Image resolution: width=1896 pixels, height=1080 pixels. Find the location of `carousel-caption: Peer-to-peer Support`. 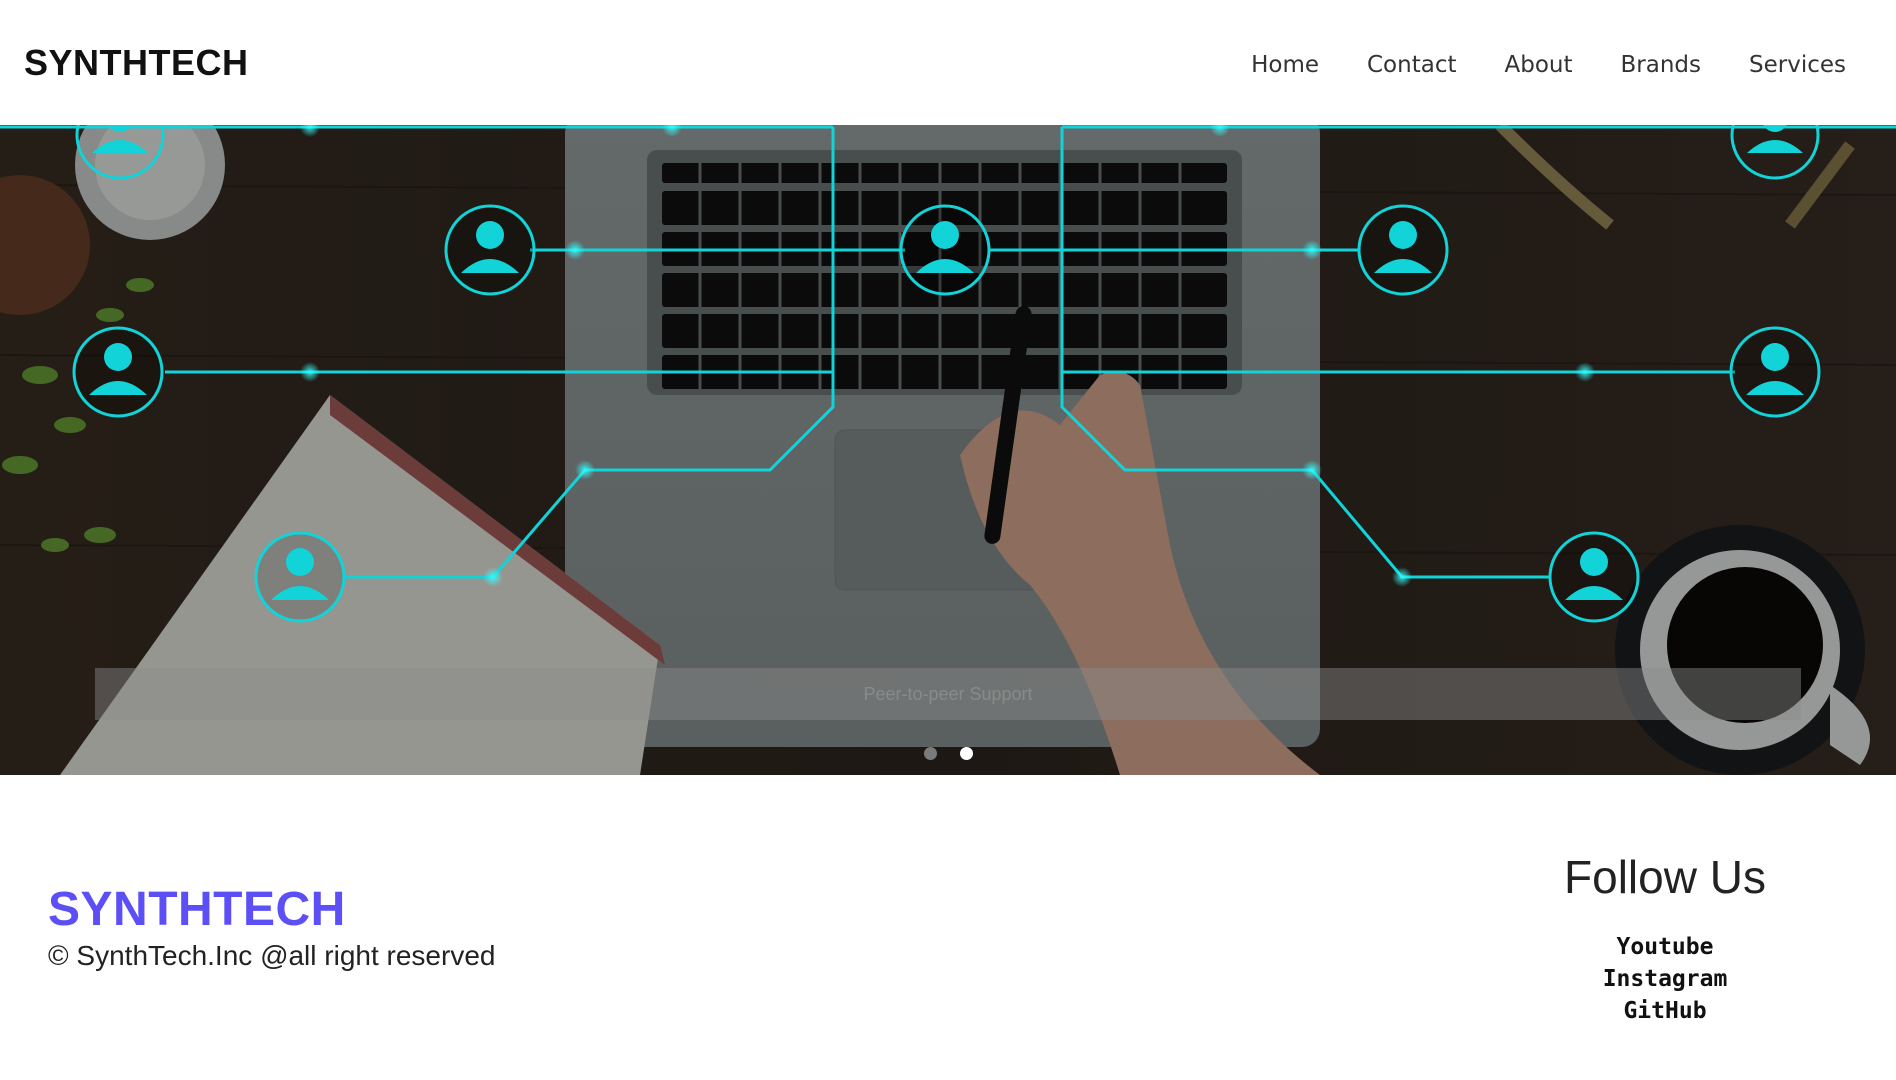

carousel-caption: Peer-to-peer Support is located at coordinates (948, 694).